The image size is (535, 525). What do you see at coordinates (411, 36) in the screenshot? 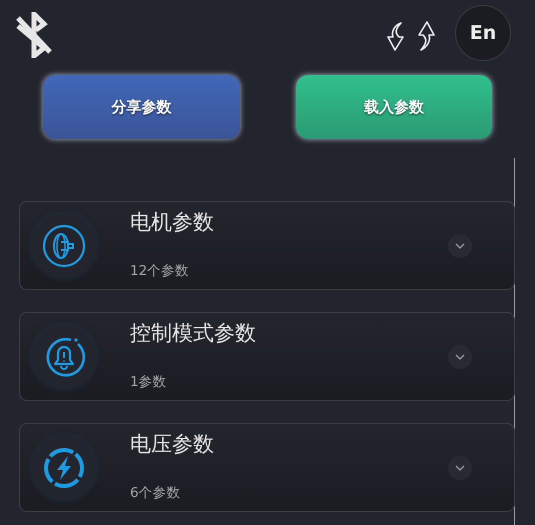
I see `sync-icon` at bounding box center [411, 36].